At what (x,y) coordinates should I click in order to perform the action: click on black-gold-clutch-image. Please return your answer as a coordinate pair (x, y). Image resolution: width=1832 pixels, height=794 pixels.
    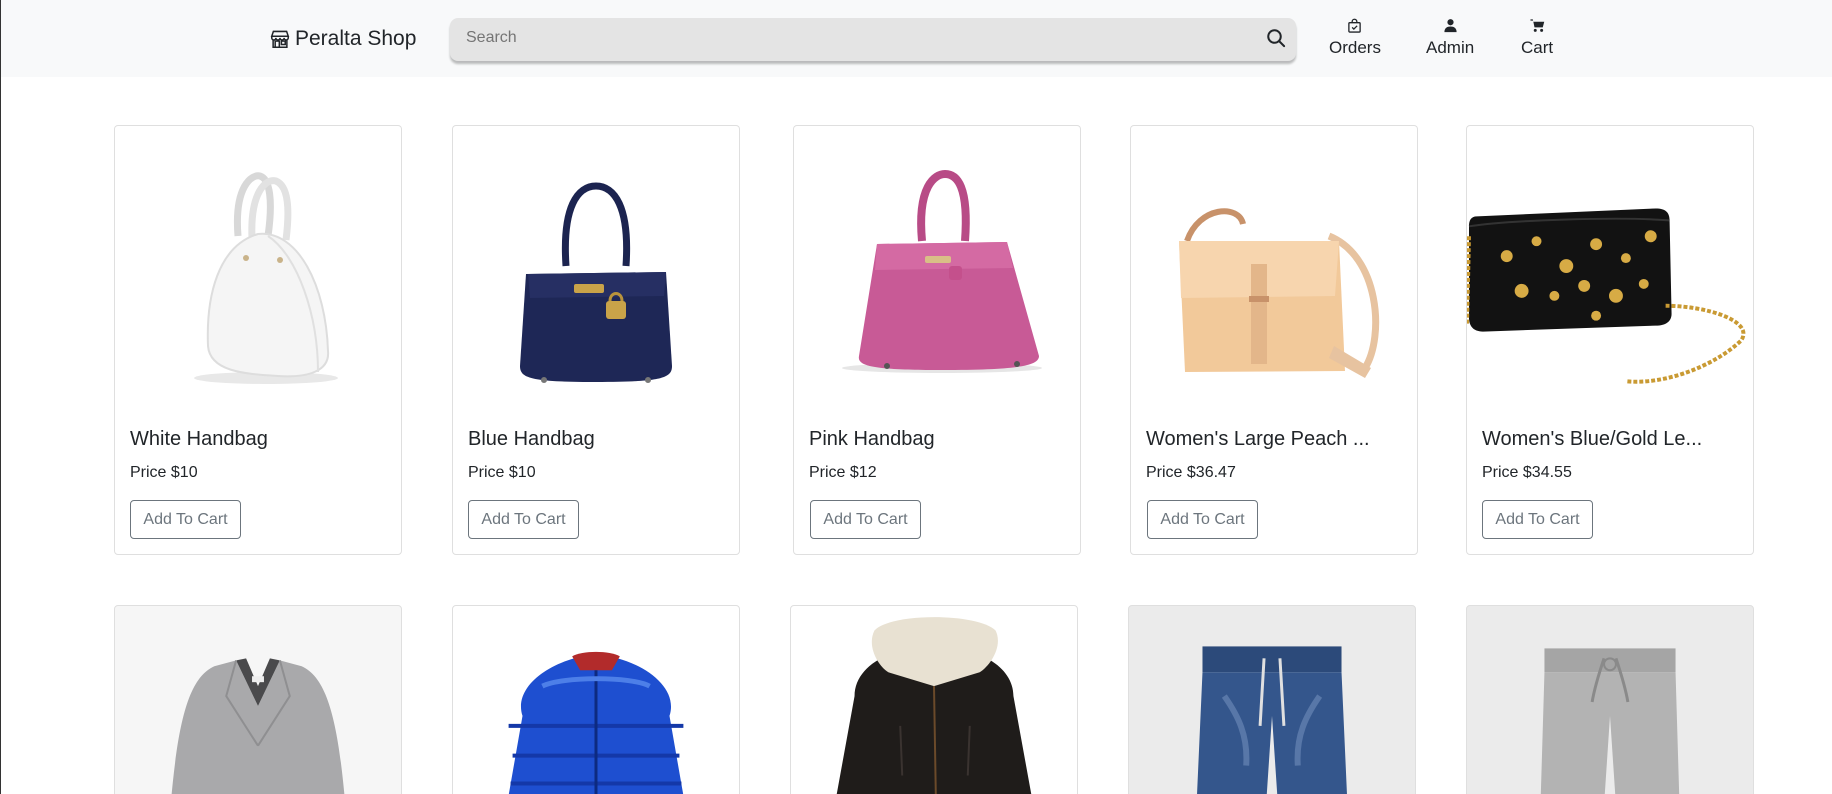
    Looking at the image, I should click on (1606, 296).